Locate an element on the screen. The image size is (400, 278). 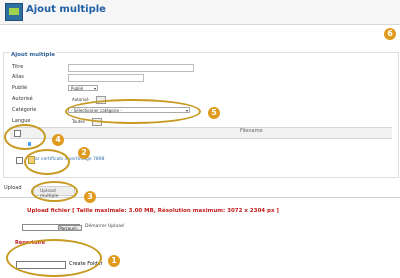
tab-upload: Upload is located at coordinates (13, 188).